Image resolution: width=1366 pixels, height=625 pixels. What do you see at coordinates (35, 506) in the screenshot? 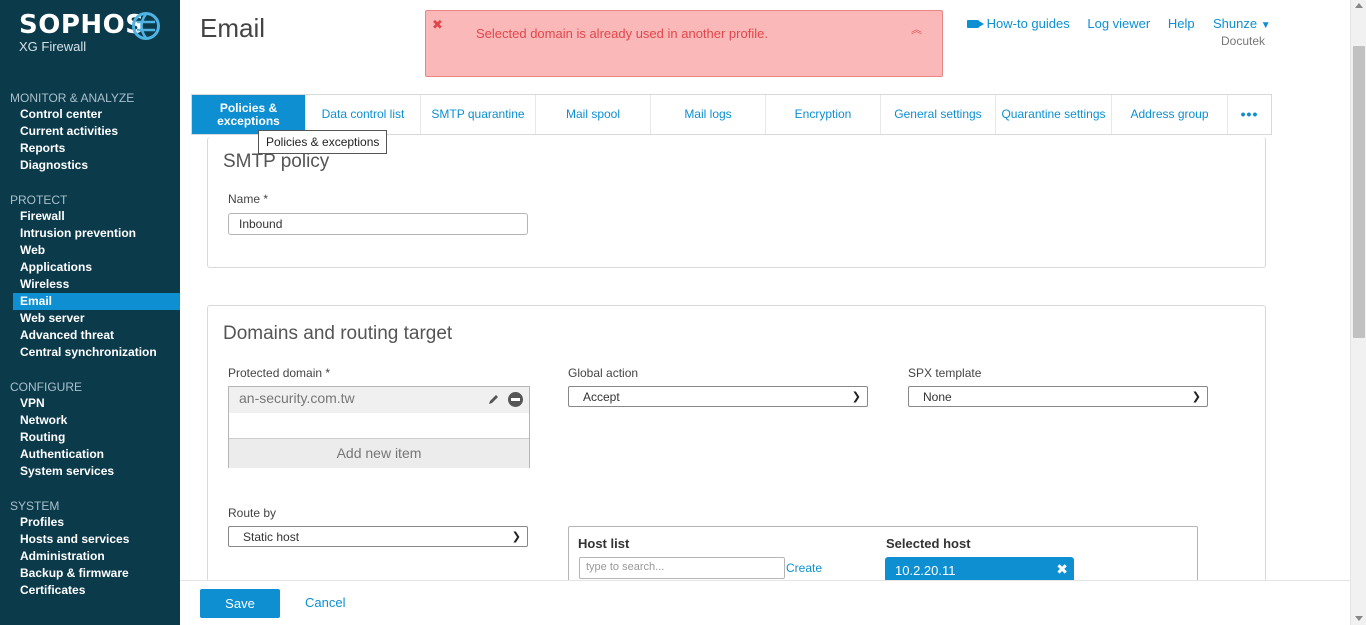
I see `nav-heading: SYSTEM` at bounding box center [35, 506].